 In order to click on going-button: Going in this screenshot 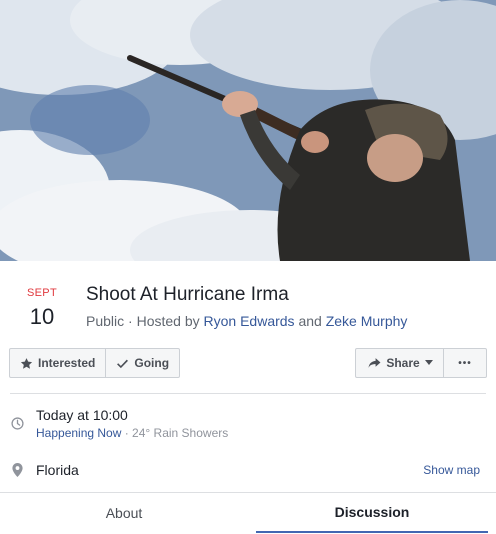, I will do `click(142, 363)`.